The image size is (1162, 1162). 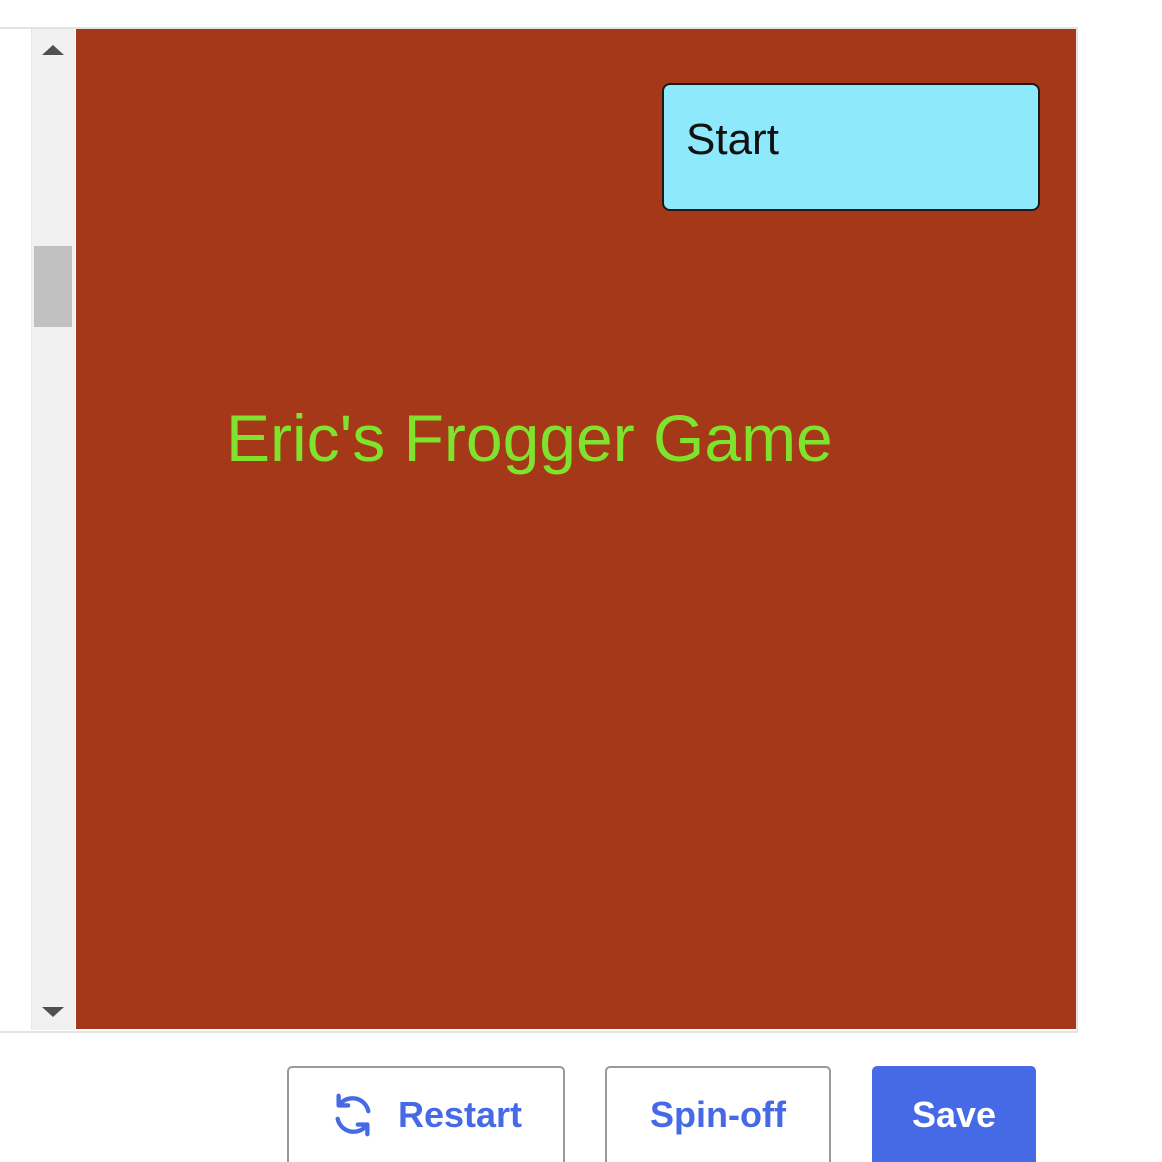 I want to click on spin-off-button: Spin-off, so click(x=718, y=1114).